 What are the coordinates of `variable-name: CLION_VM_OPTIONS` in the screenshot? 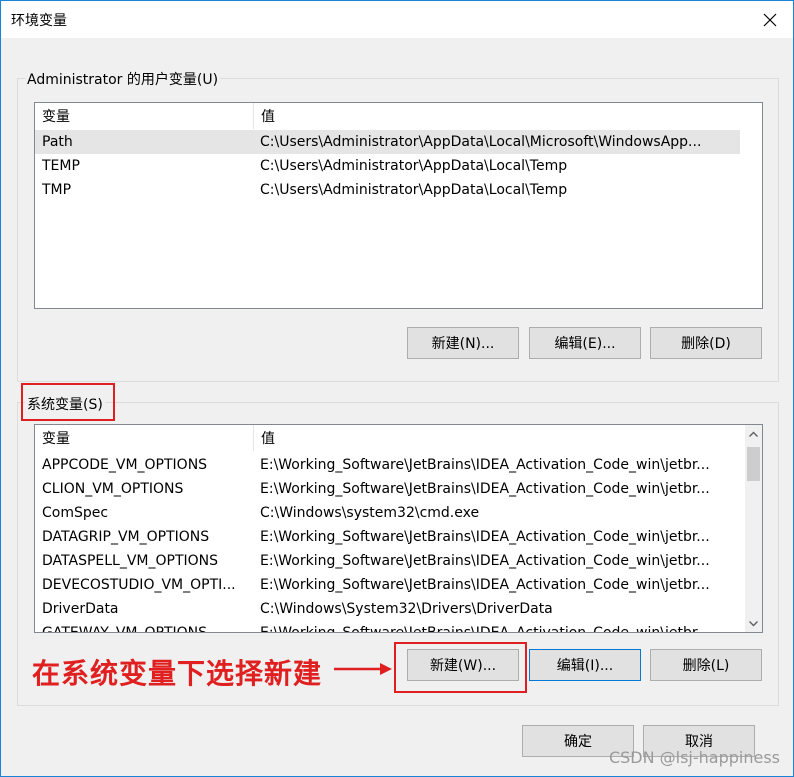 It's located at (113, 489).